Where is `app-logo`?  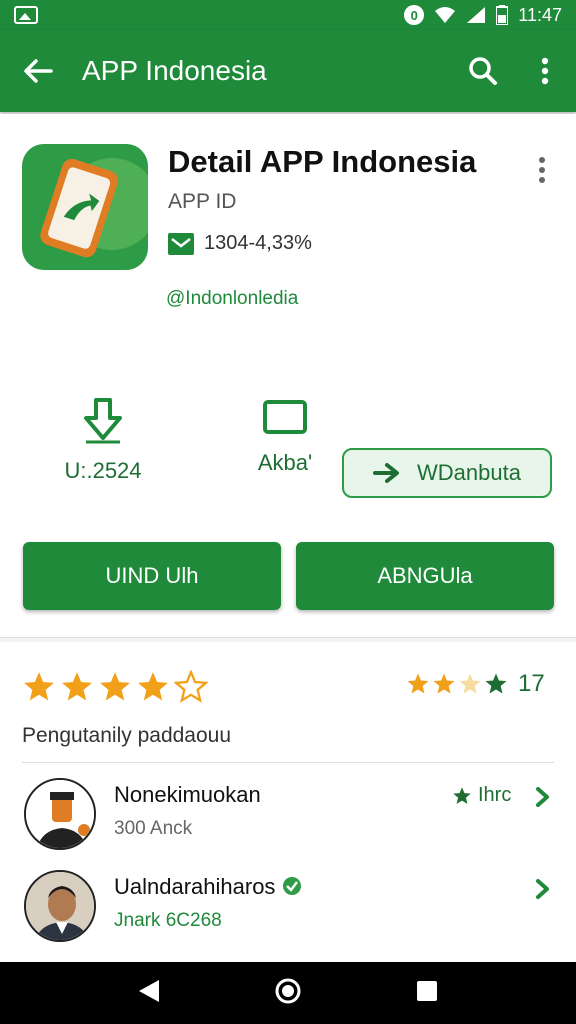
app-logo is located at coordinates (85, 207).